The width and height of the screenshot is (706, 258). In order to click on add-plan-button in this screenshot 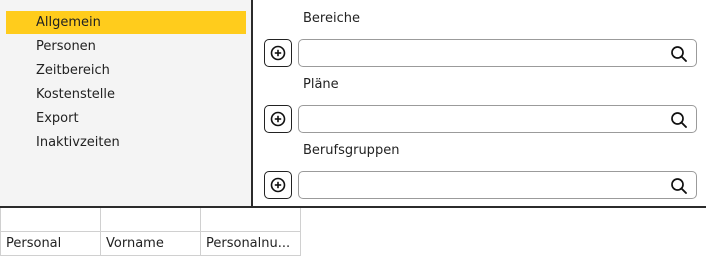, I will do `click(278, 119)`.